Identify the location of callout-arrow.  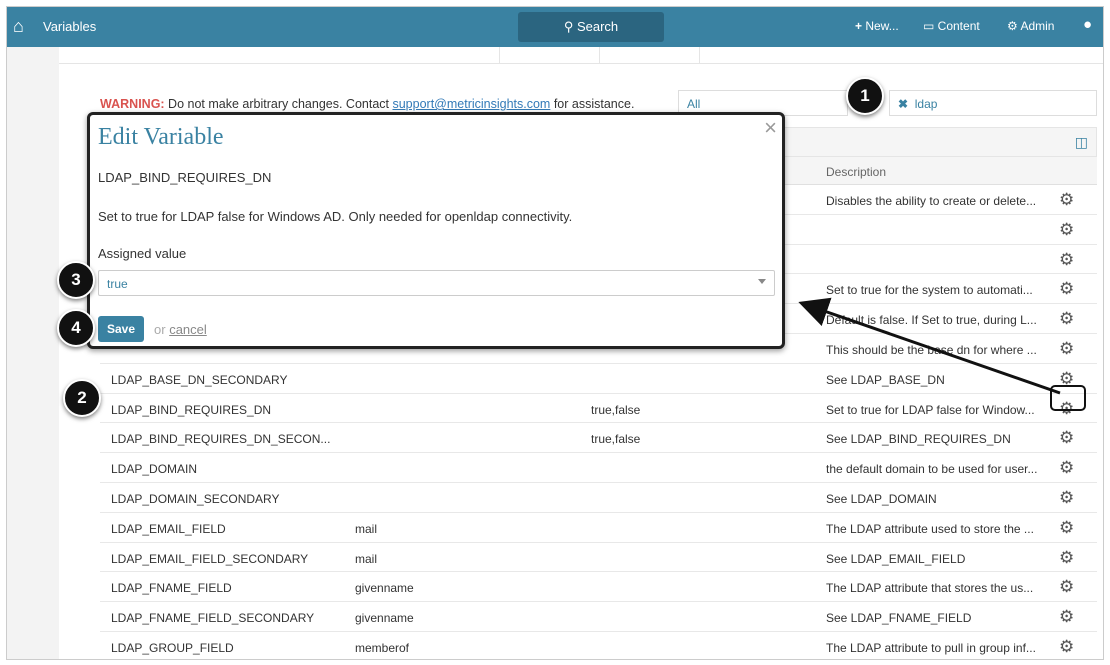
(929, 346).